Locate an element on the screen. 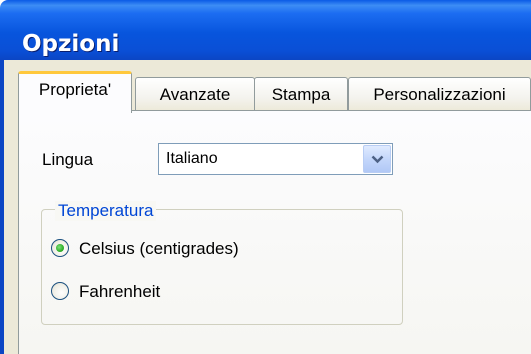  tab-personalizzazioni: Personalizzazioni is located at coordinates (439, 94).